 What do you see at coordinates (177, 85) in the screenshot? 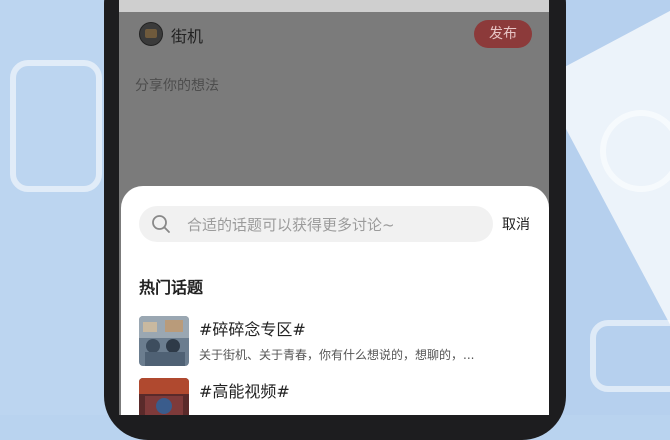
I see `post-text-placeholder: 分享你的想法` at bounding box center [177, 85].